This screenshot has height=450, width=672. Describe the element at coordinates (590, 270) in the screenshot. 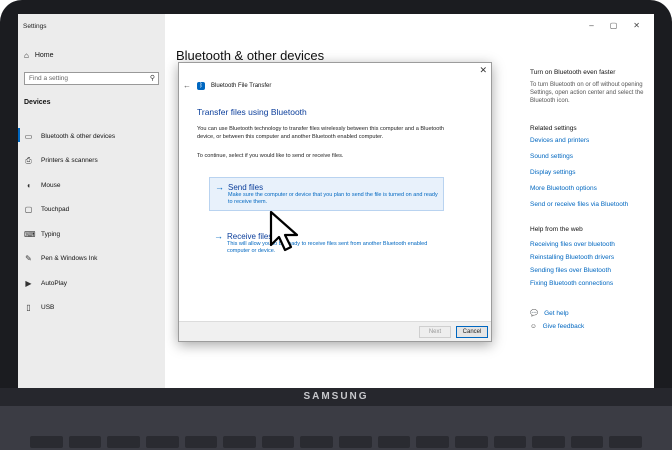

I see `help-link-sending: Sending files over Bluetooth` at that location.